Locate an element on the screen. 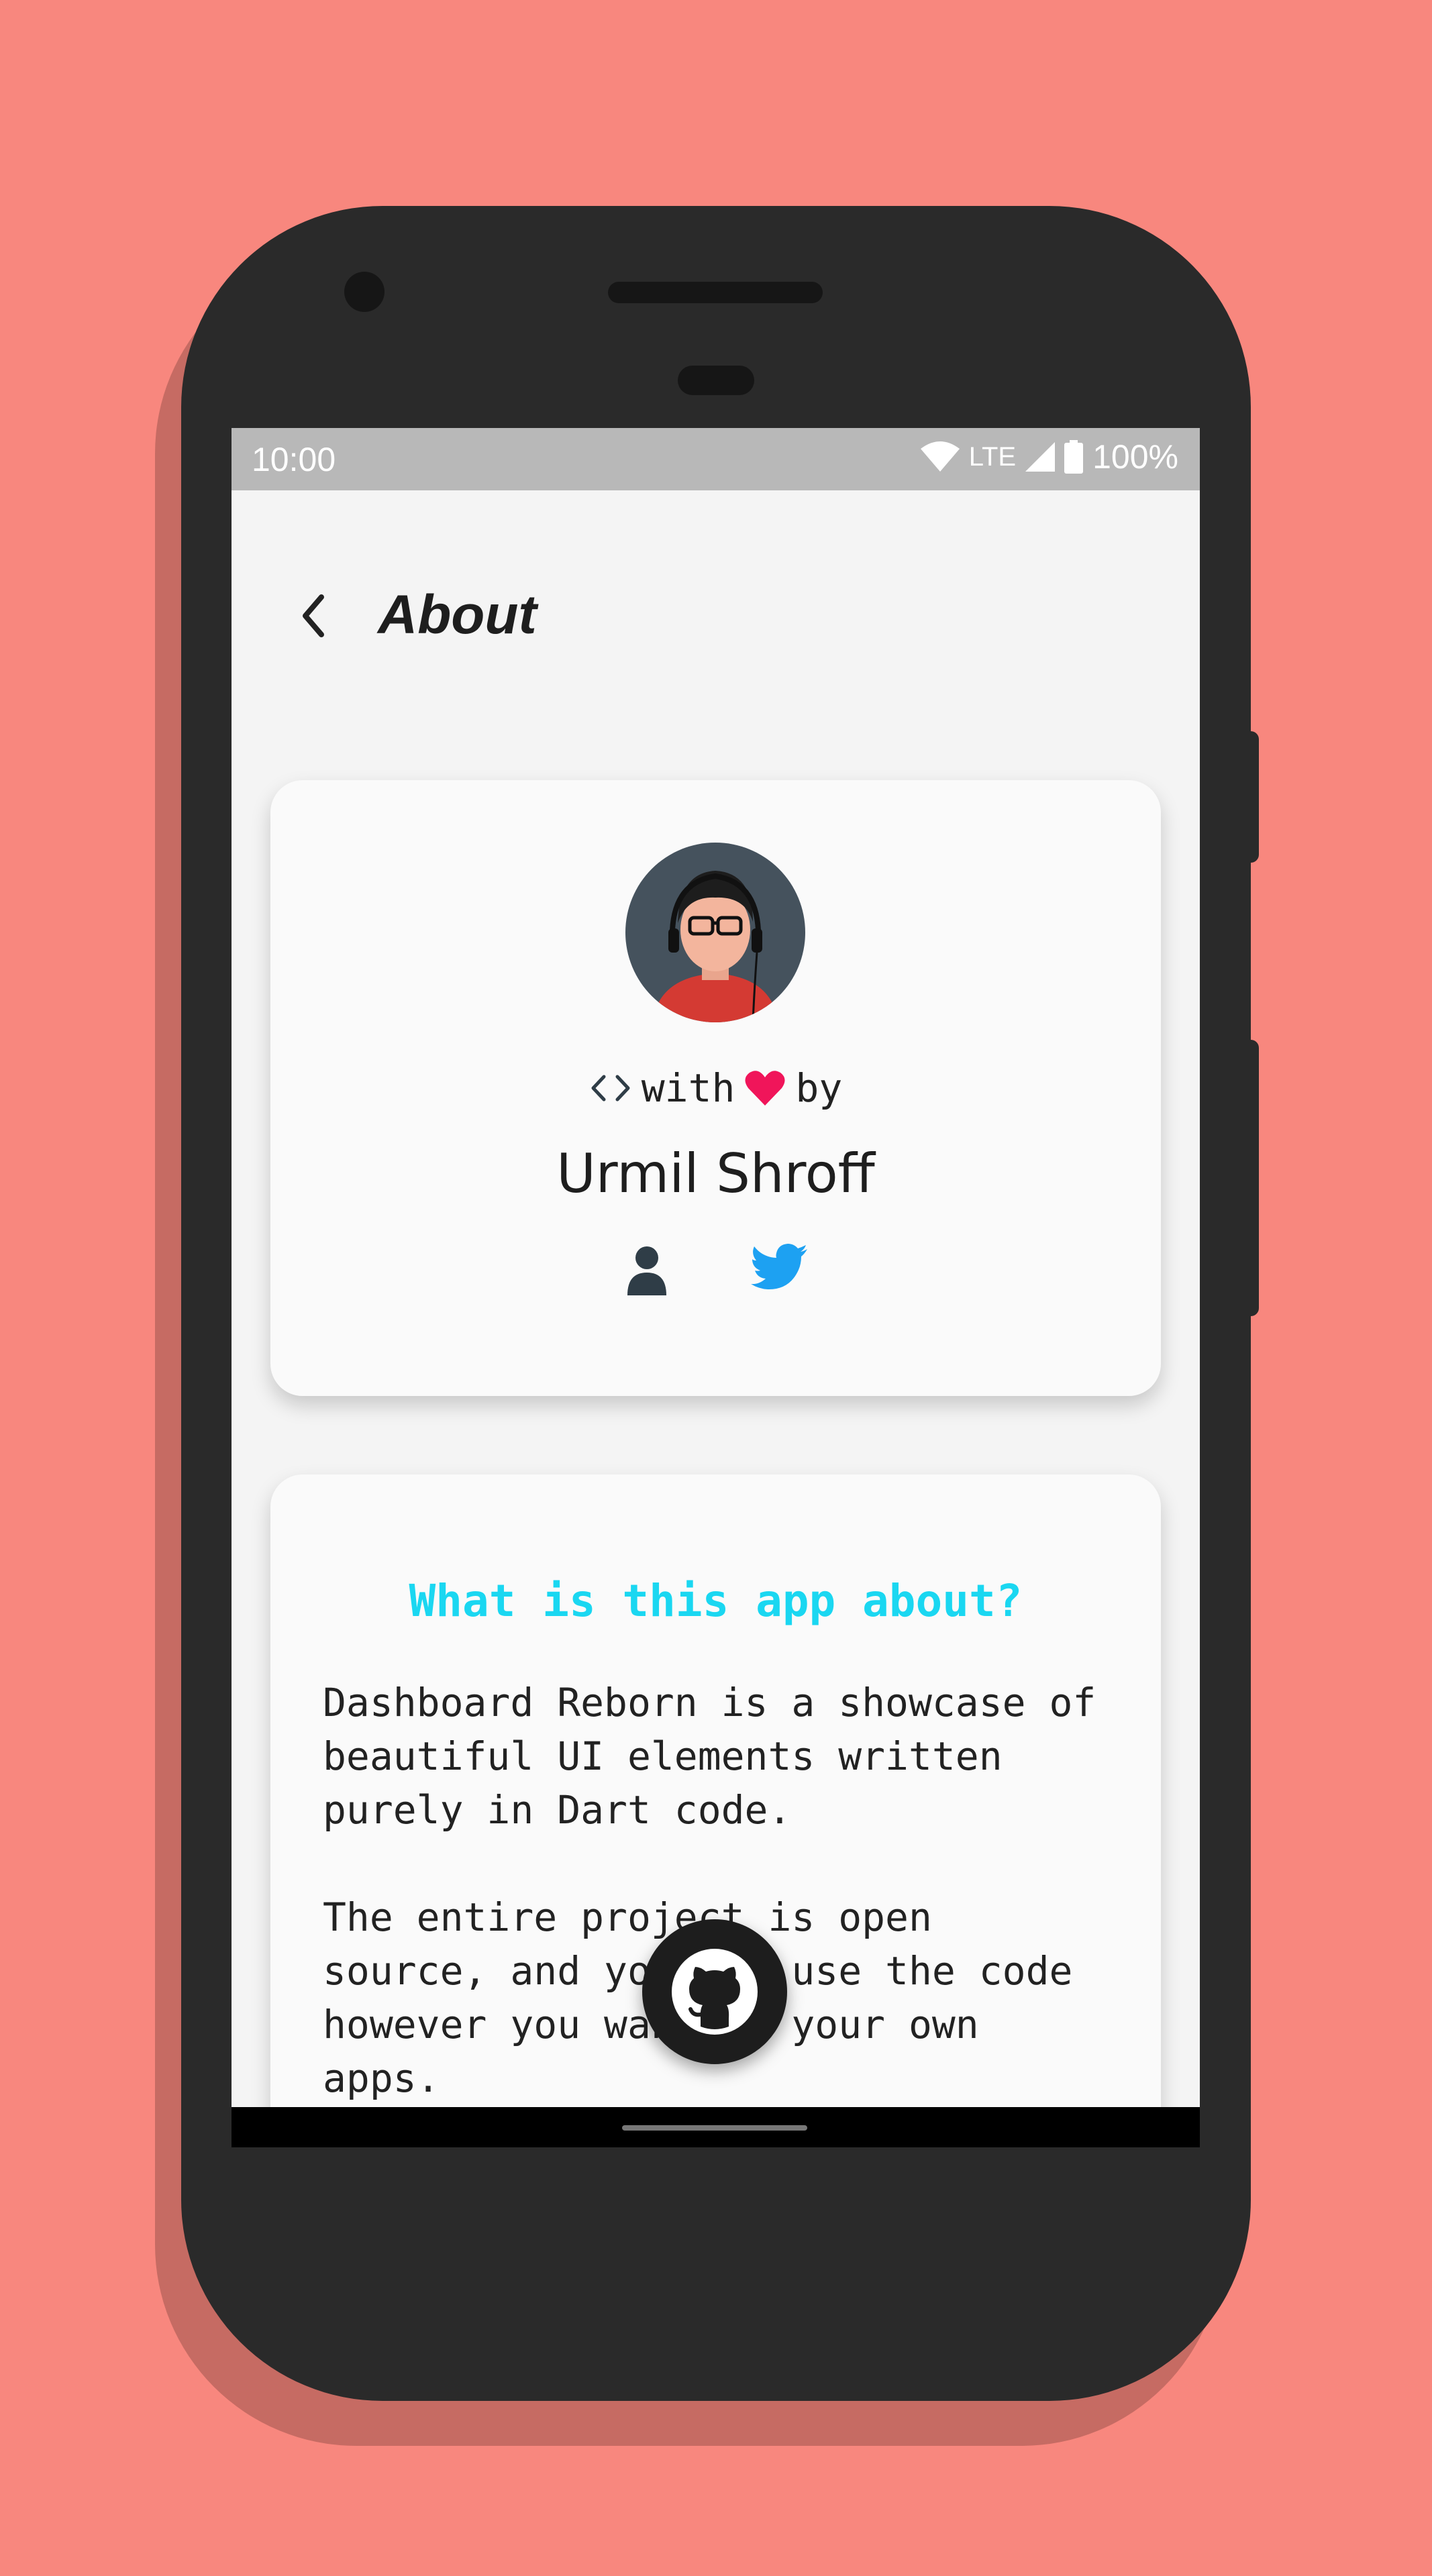 This screenshot has width=1432, height=2576. volume-button is located at coordinates (1254, 1178).